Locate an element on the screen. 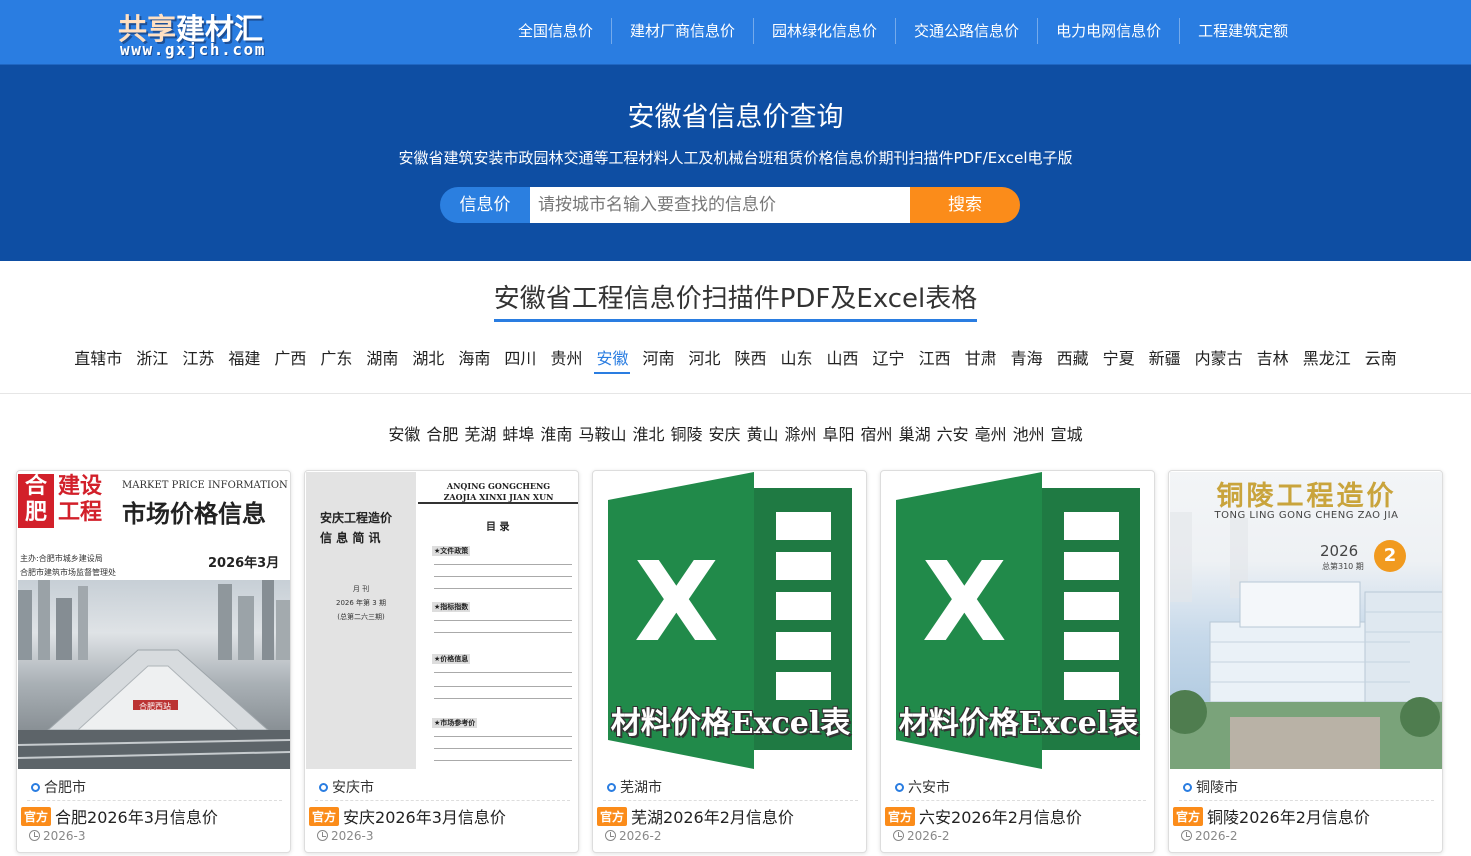 The width and height of the screenshot is (1471, 856). card-title: 官方 安庆2026年3月信息价 is located at coordinates (407, 816).